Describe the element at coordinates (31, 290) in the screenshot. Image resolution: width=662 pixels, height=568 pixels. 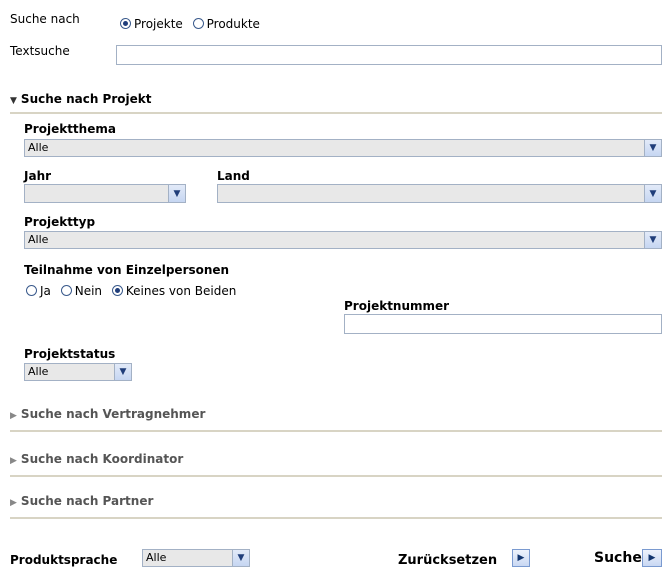
I see `radio-ja` at that location.